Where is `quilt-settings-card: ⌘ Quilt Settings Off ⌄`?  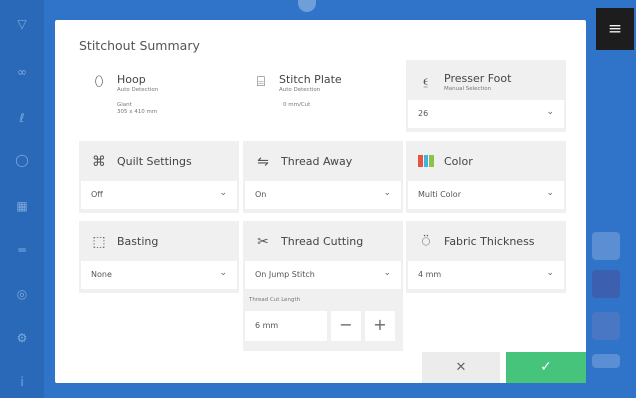
quilt-settings-card: ⌘ Quilt Settings Off ⌄ is located at coordinates (159, 177).